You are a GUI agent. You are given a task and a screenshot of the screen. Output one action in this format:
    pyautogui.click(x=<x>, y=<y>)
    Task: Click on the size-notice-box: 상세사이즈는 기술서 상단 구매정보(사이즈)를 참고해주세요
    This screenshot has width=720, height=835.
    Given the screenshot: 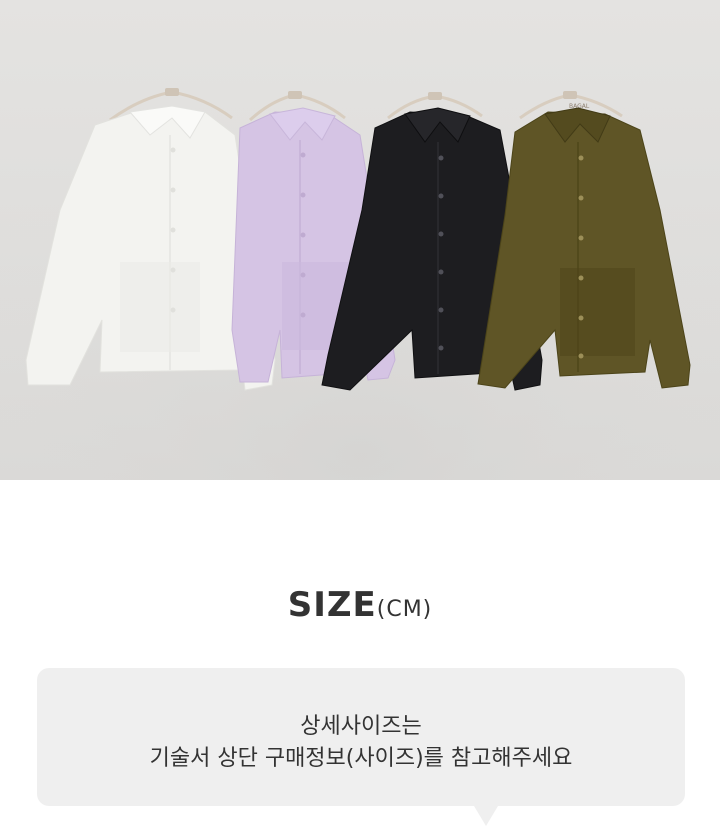 What is the action you would take?
    pyautogui.click(x=361, y=737)
    